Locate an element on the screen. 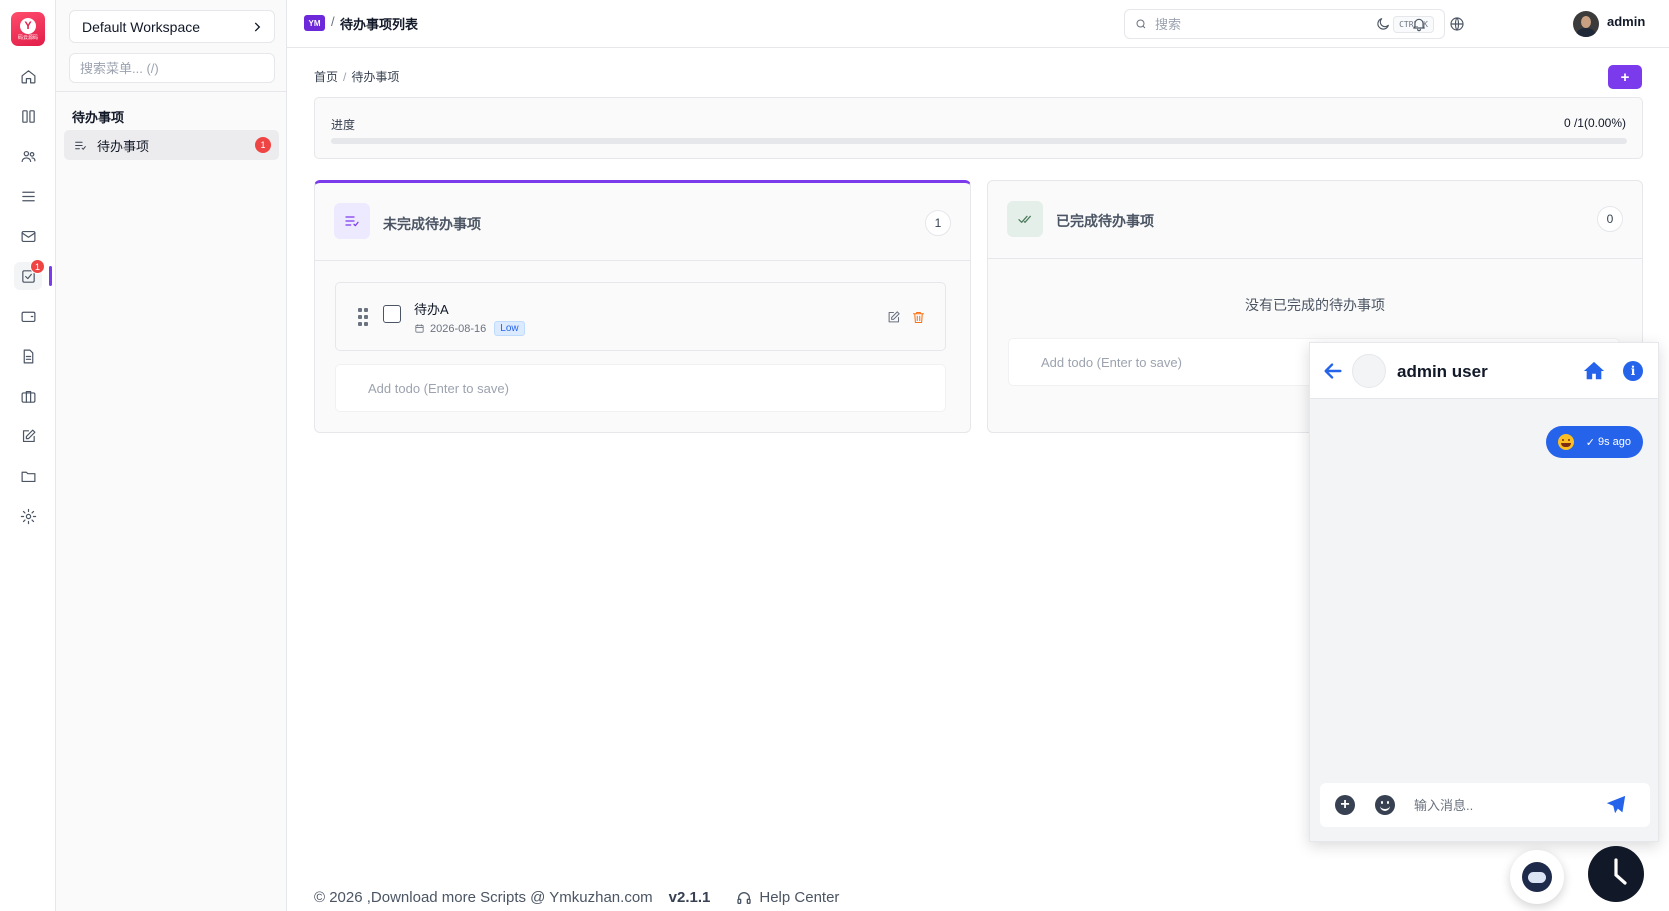  chat-home-button is located at coordinates (1594, 371).